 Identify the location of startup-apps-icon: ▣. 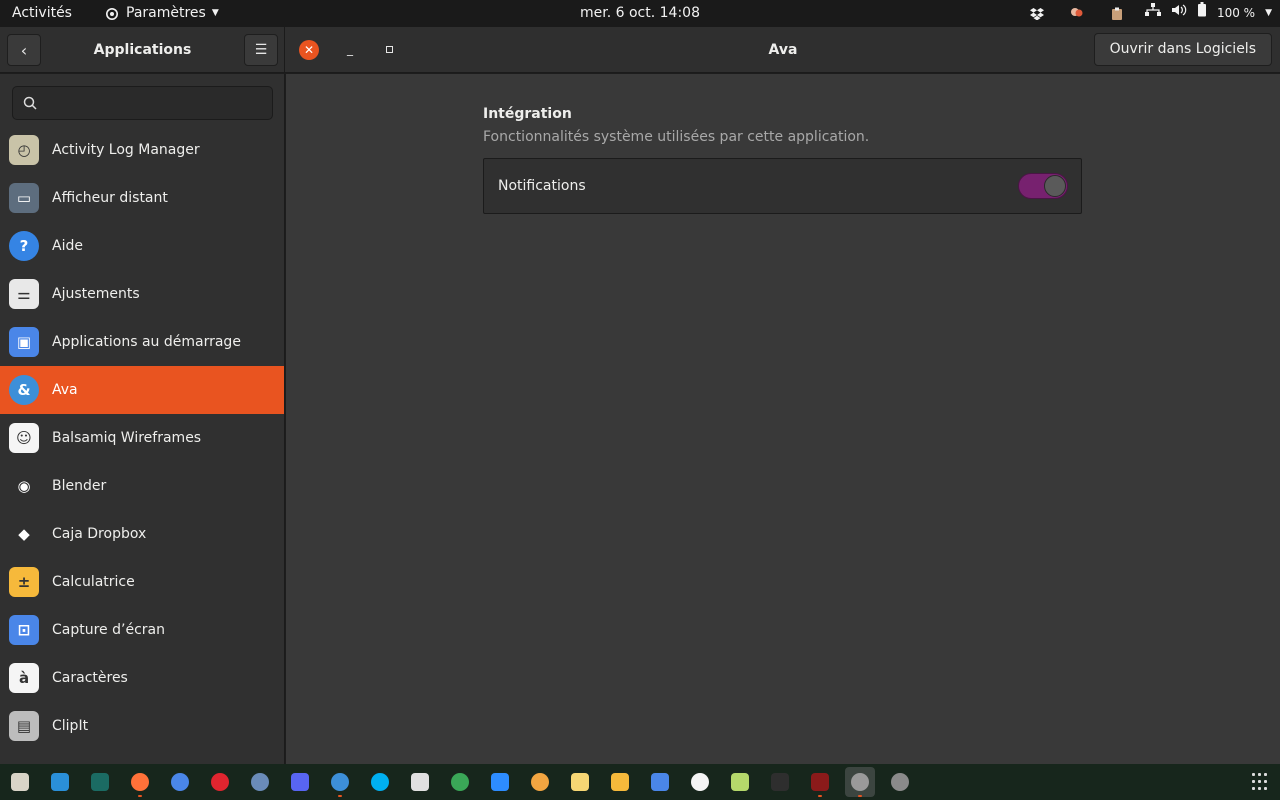
(24, 342).